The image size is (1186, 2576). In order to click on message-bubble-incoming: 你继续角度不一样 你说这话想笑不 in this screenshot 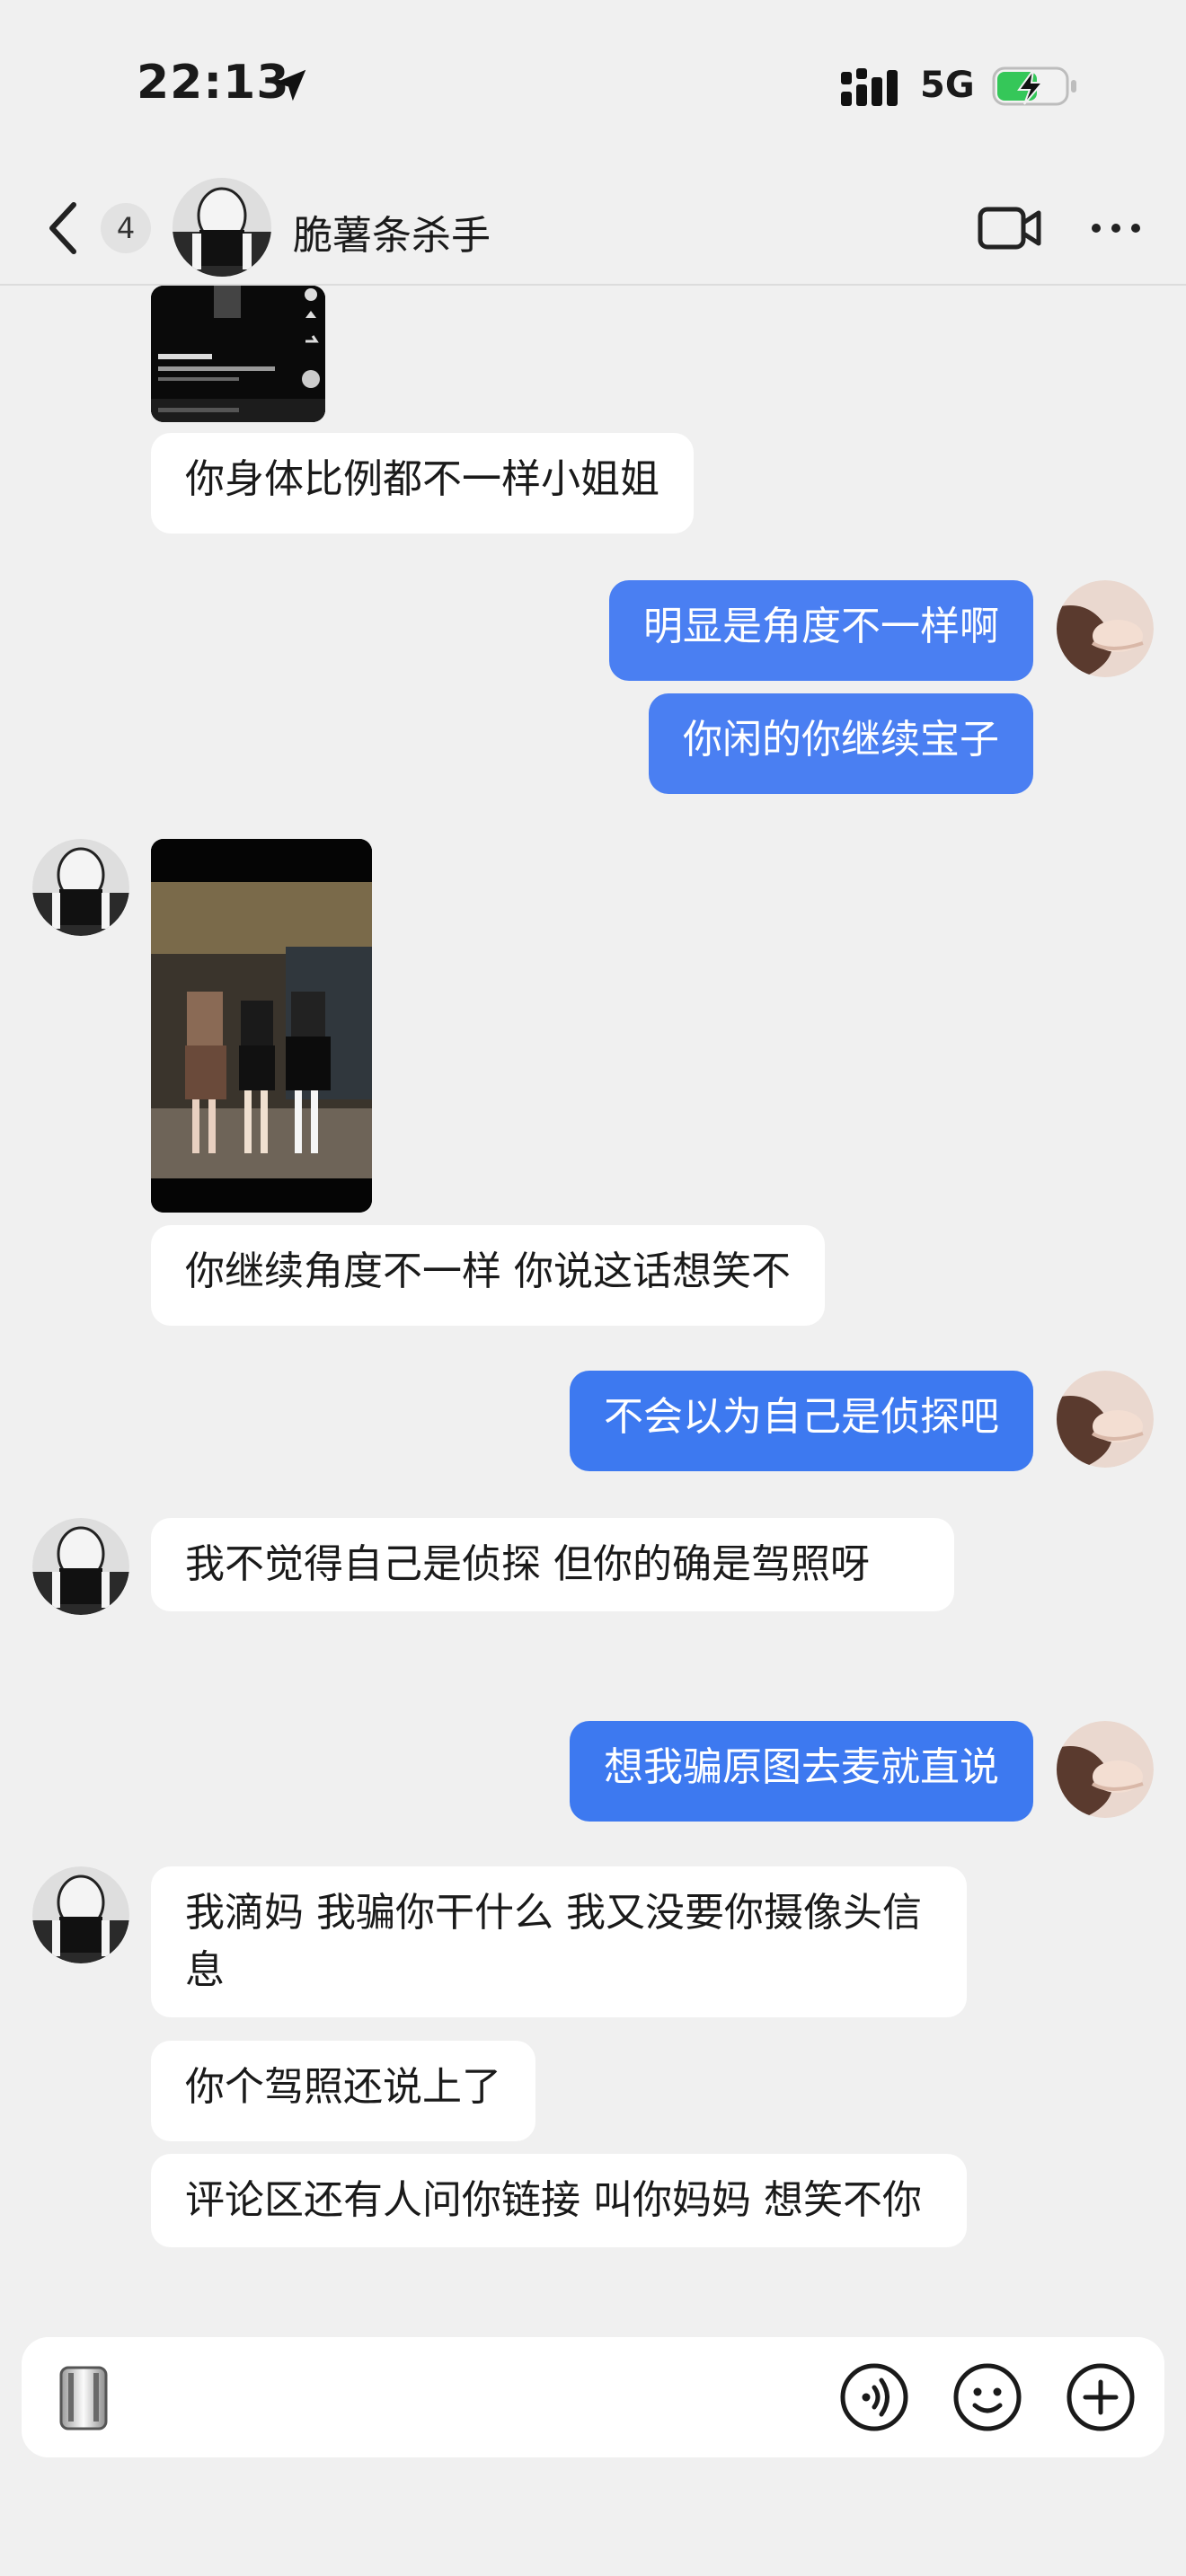, I will do `click(488, 1275)`.